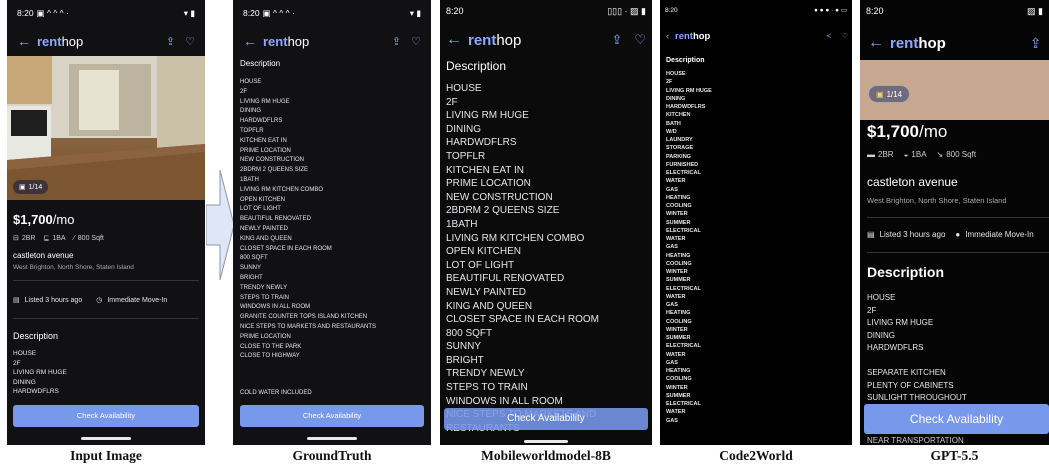  I want to click on divider, so click(958, 217).